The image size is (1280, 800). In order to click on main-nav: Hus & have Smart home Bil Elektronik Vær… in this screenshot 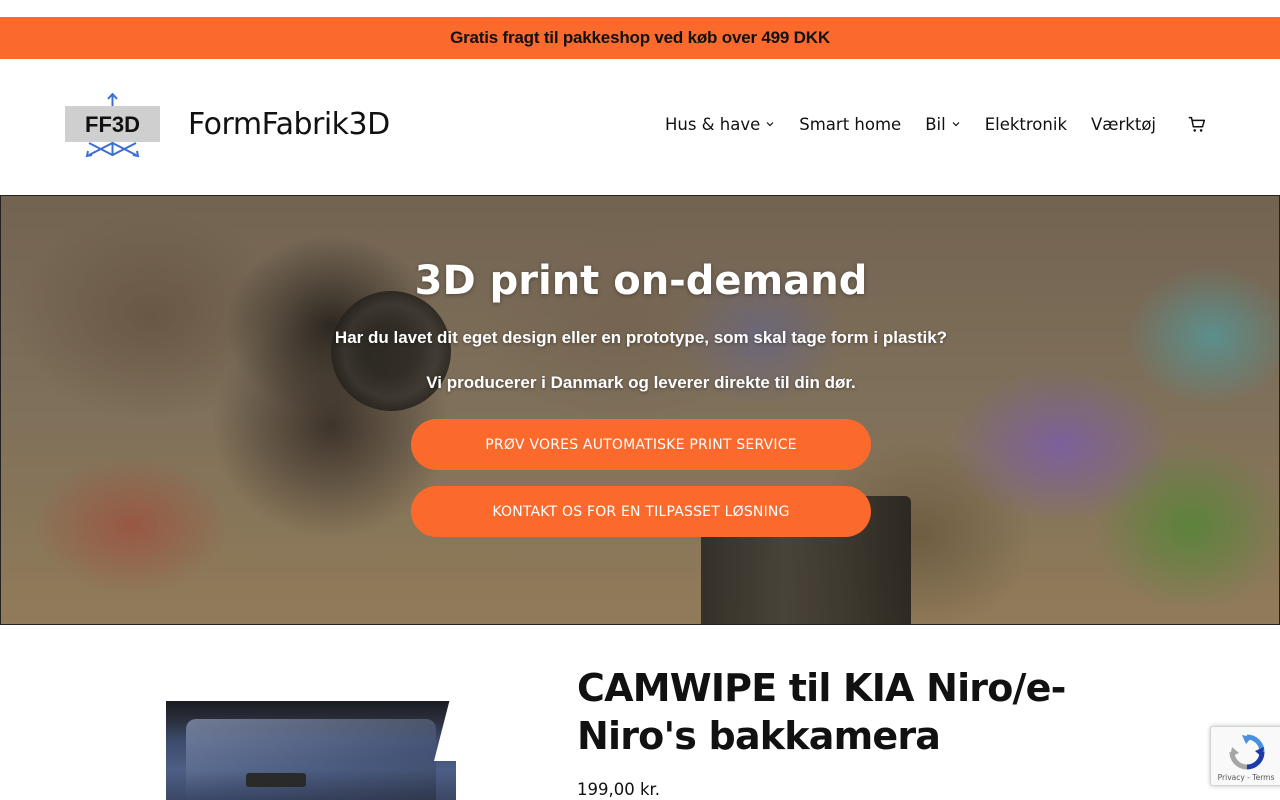, I will do `click(936, 124)`.